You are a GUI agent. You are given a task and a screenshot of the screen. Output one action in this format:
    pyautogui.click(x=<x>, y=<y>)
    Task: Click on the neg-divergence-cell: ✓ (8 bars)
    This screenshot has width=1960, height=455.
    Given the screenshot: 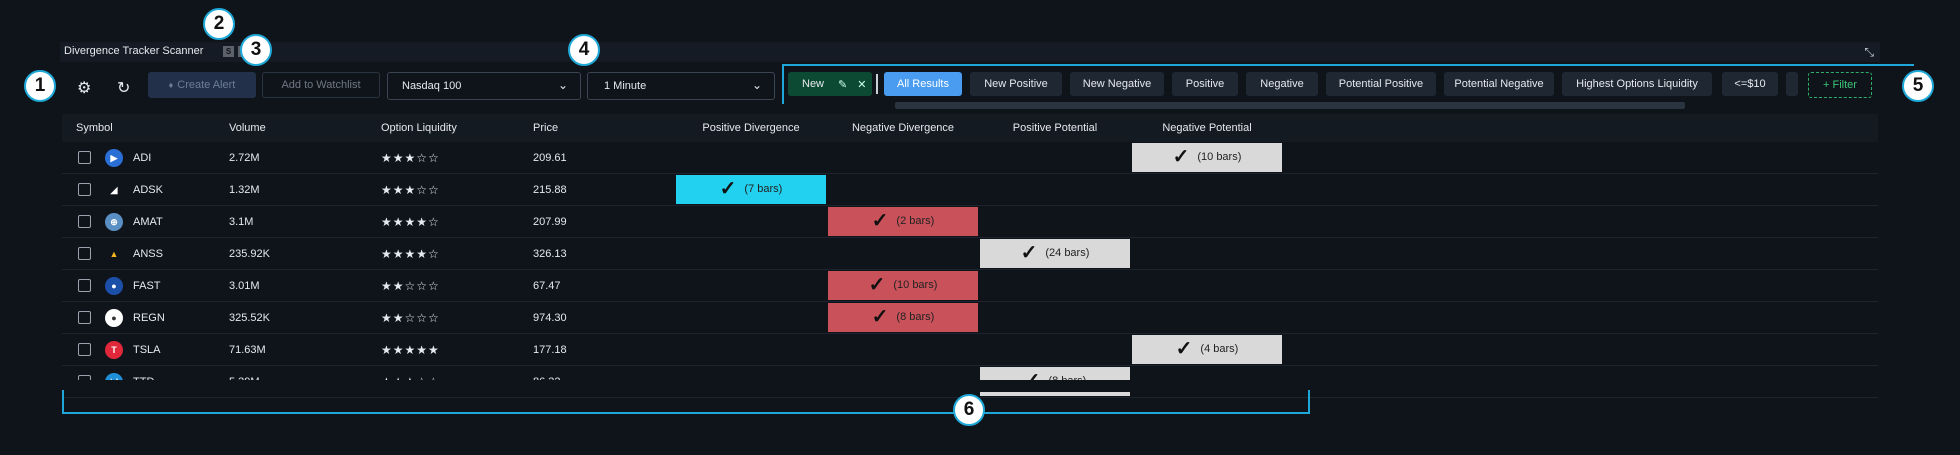 What is the action you would take?
    pyautogui.click(x=903, y=317)
    